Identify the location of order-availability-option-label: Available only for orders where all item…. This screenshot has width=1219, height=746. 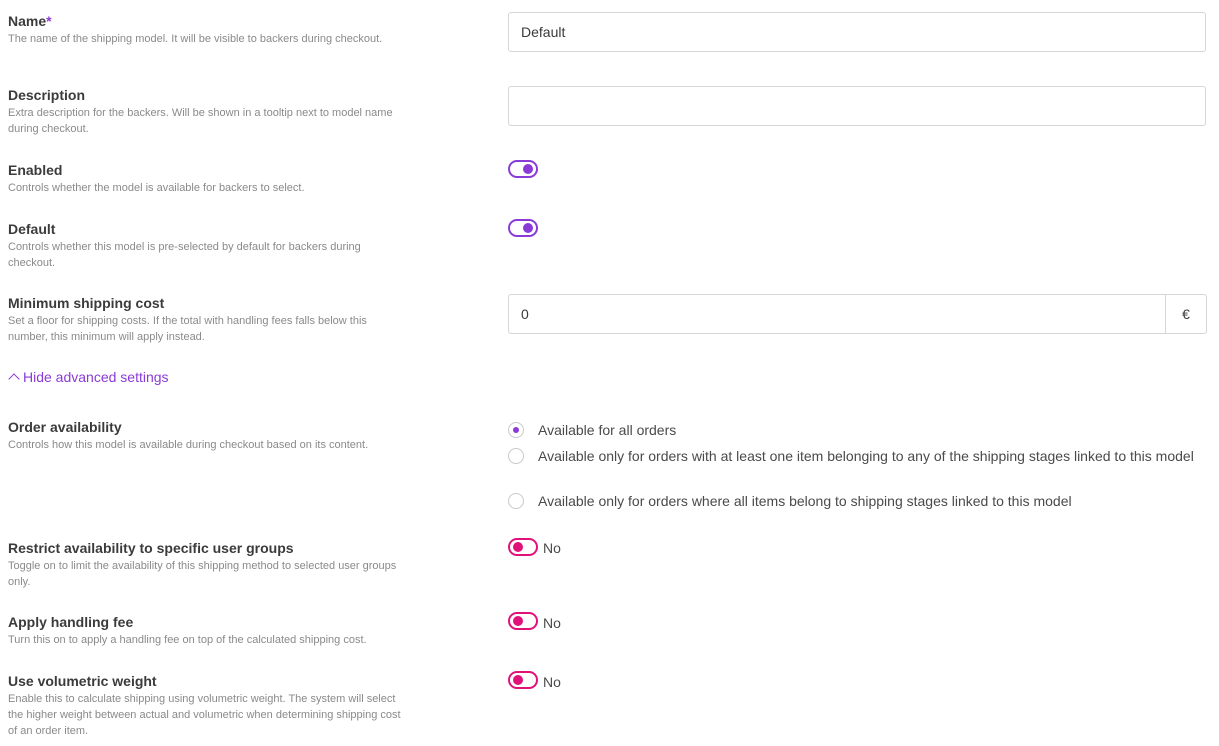
(805, 501).